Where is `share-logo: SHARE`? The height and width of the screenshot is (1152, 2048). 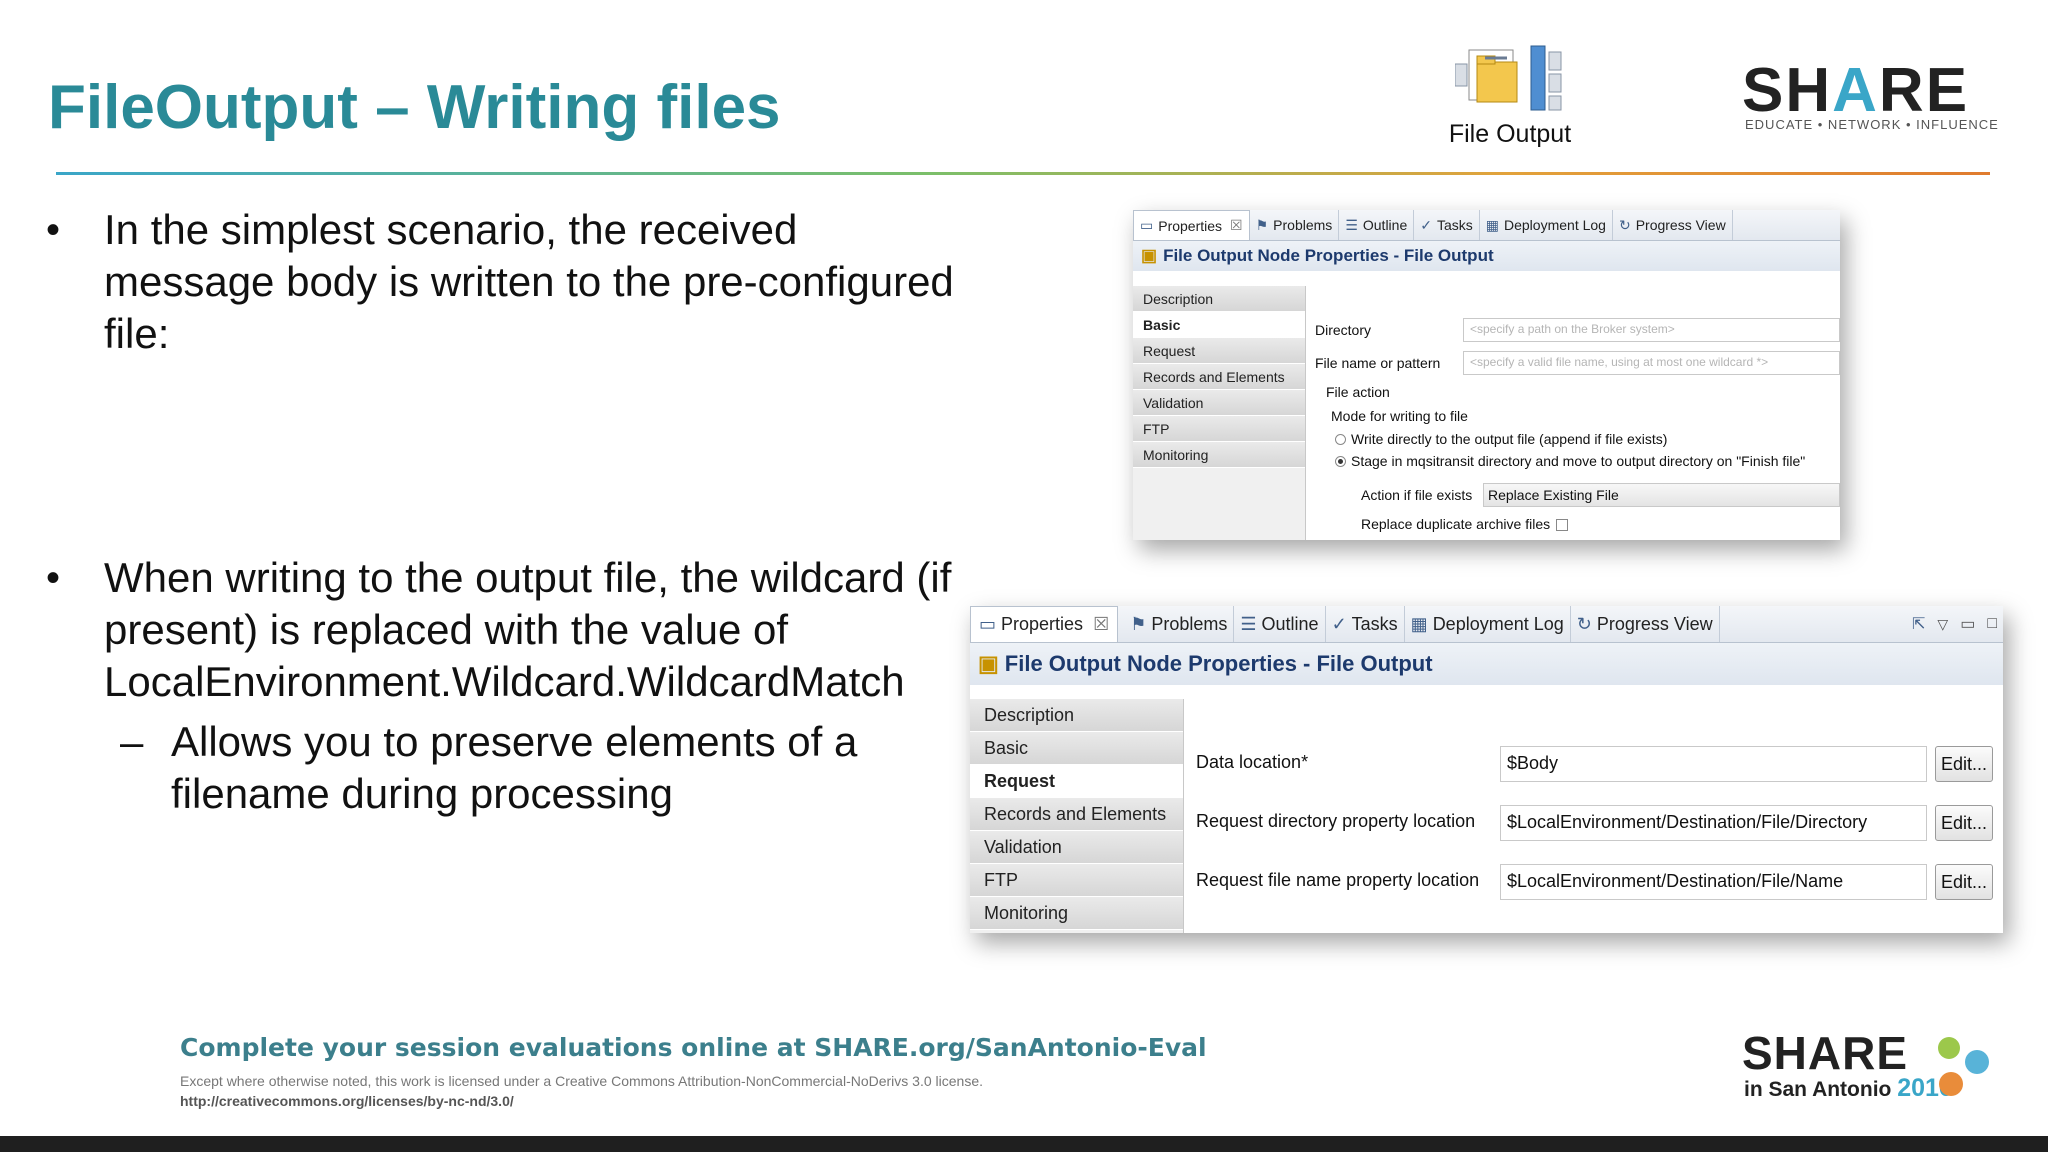
share-logo: SHARE is located at coordinates (1856, 90).